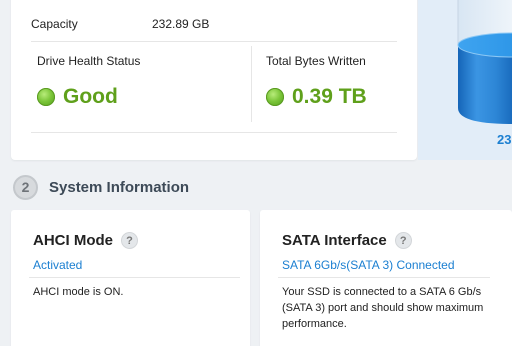 This screenshot has height=346, width=512. What do you see at coordinates (334, 240) in the screenshot?
I see `sata-title: SATA Interface` at bounding box center [334, 240].